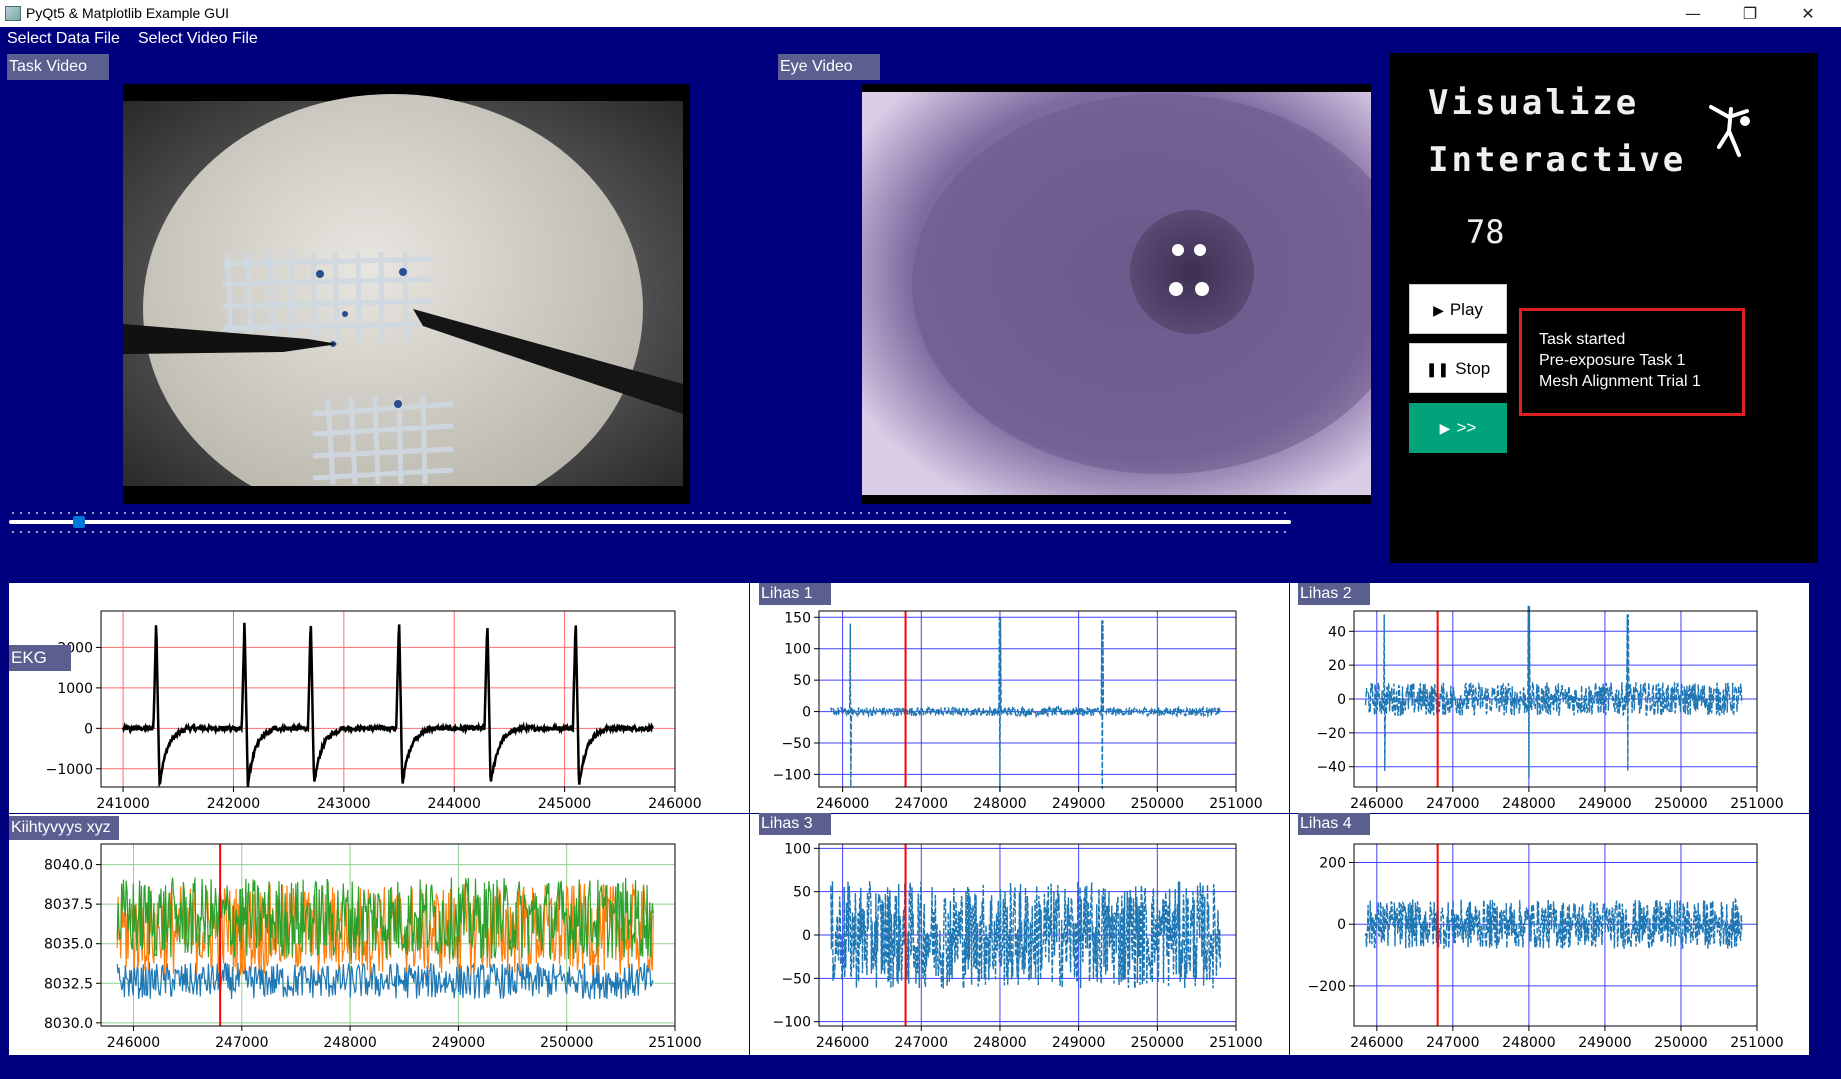 The width and height of the screenshot is (1841, 1079). Describe the element at coordinates (921, 804) in the screenshot. I see `lihas1-xtick-label-1: 247000` at that location.